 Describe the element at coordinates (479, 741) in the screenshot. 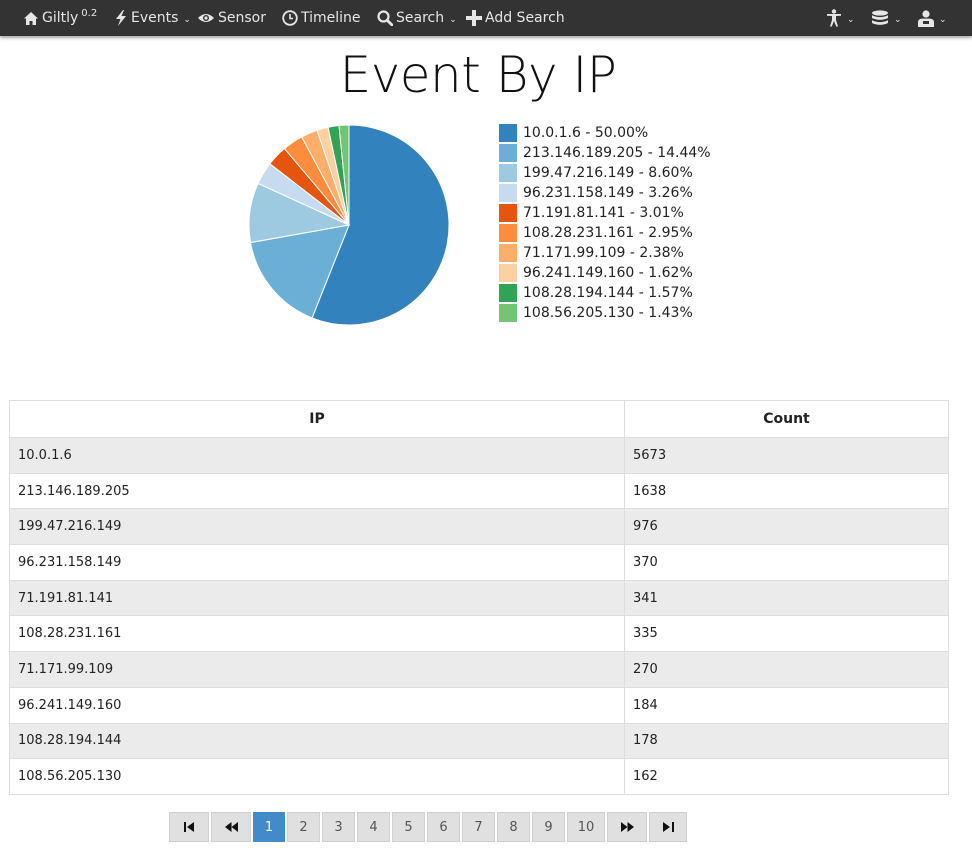

I see `table-row: 108.28.194.144 178` at that location.